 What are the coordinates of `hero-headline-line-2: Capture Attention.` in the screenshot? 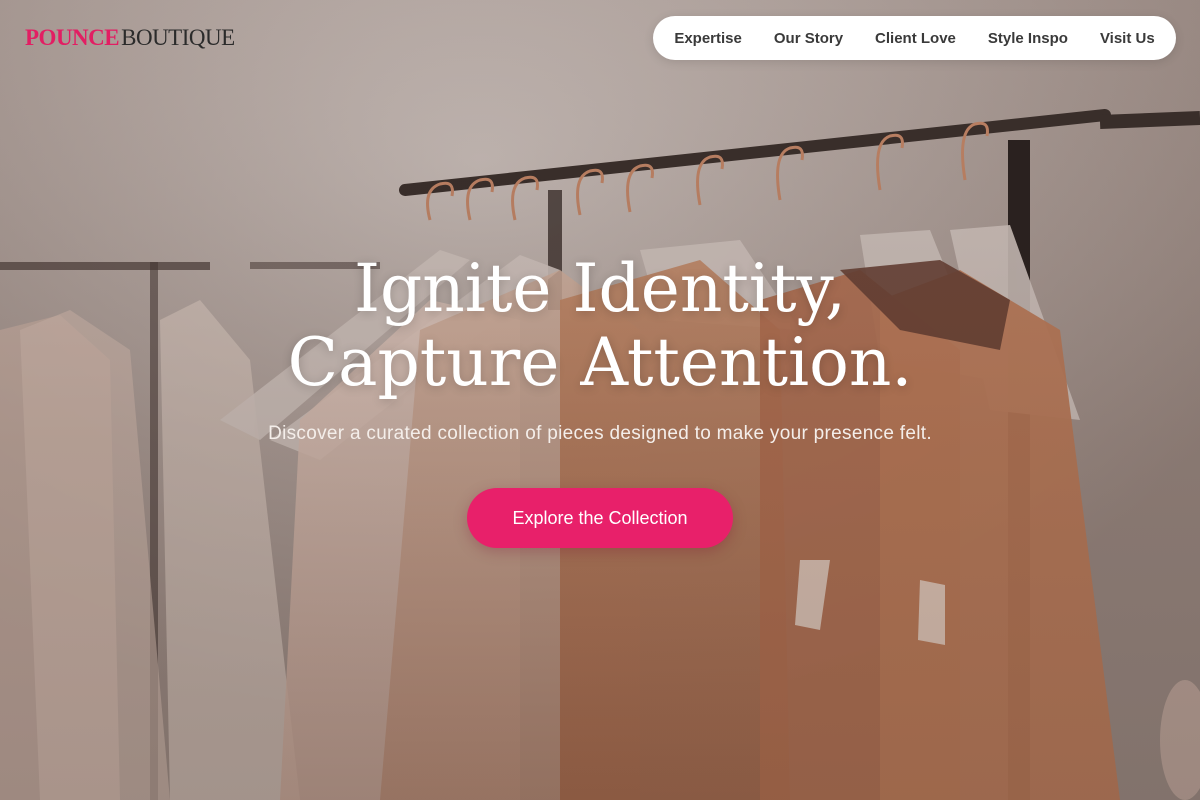 It's located at (600, 362).